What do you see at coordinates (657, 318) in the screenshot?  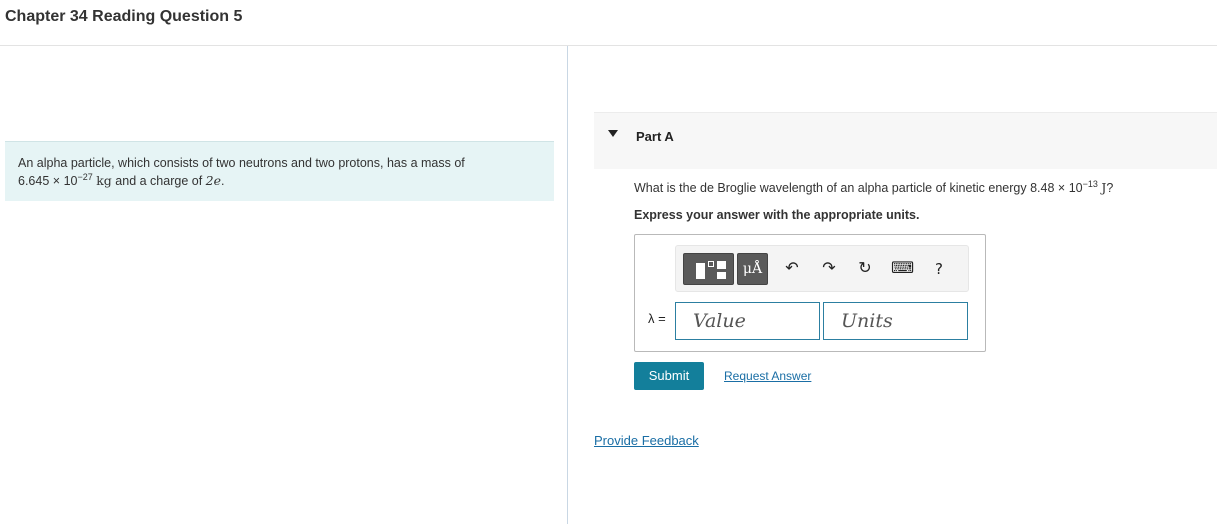 I see `answer-variable-label: λ =` at bounding box center [657, 318].